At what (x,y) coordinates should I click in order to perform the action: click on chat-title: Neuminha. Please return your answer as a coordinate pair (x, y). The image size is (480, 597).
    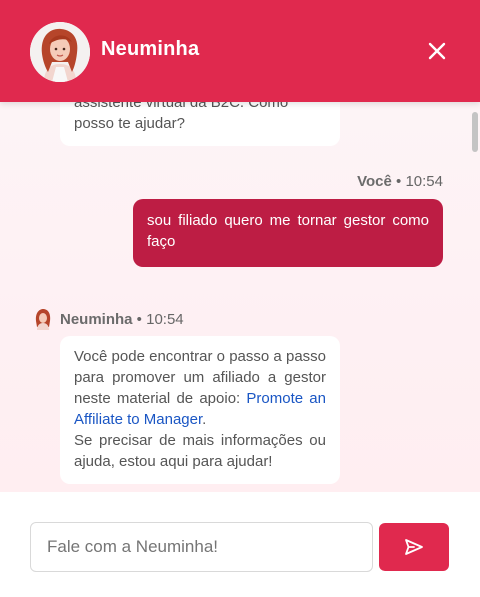
    Looking at the image, I should click on (150, 49).